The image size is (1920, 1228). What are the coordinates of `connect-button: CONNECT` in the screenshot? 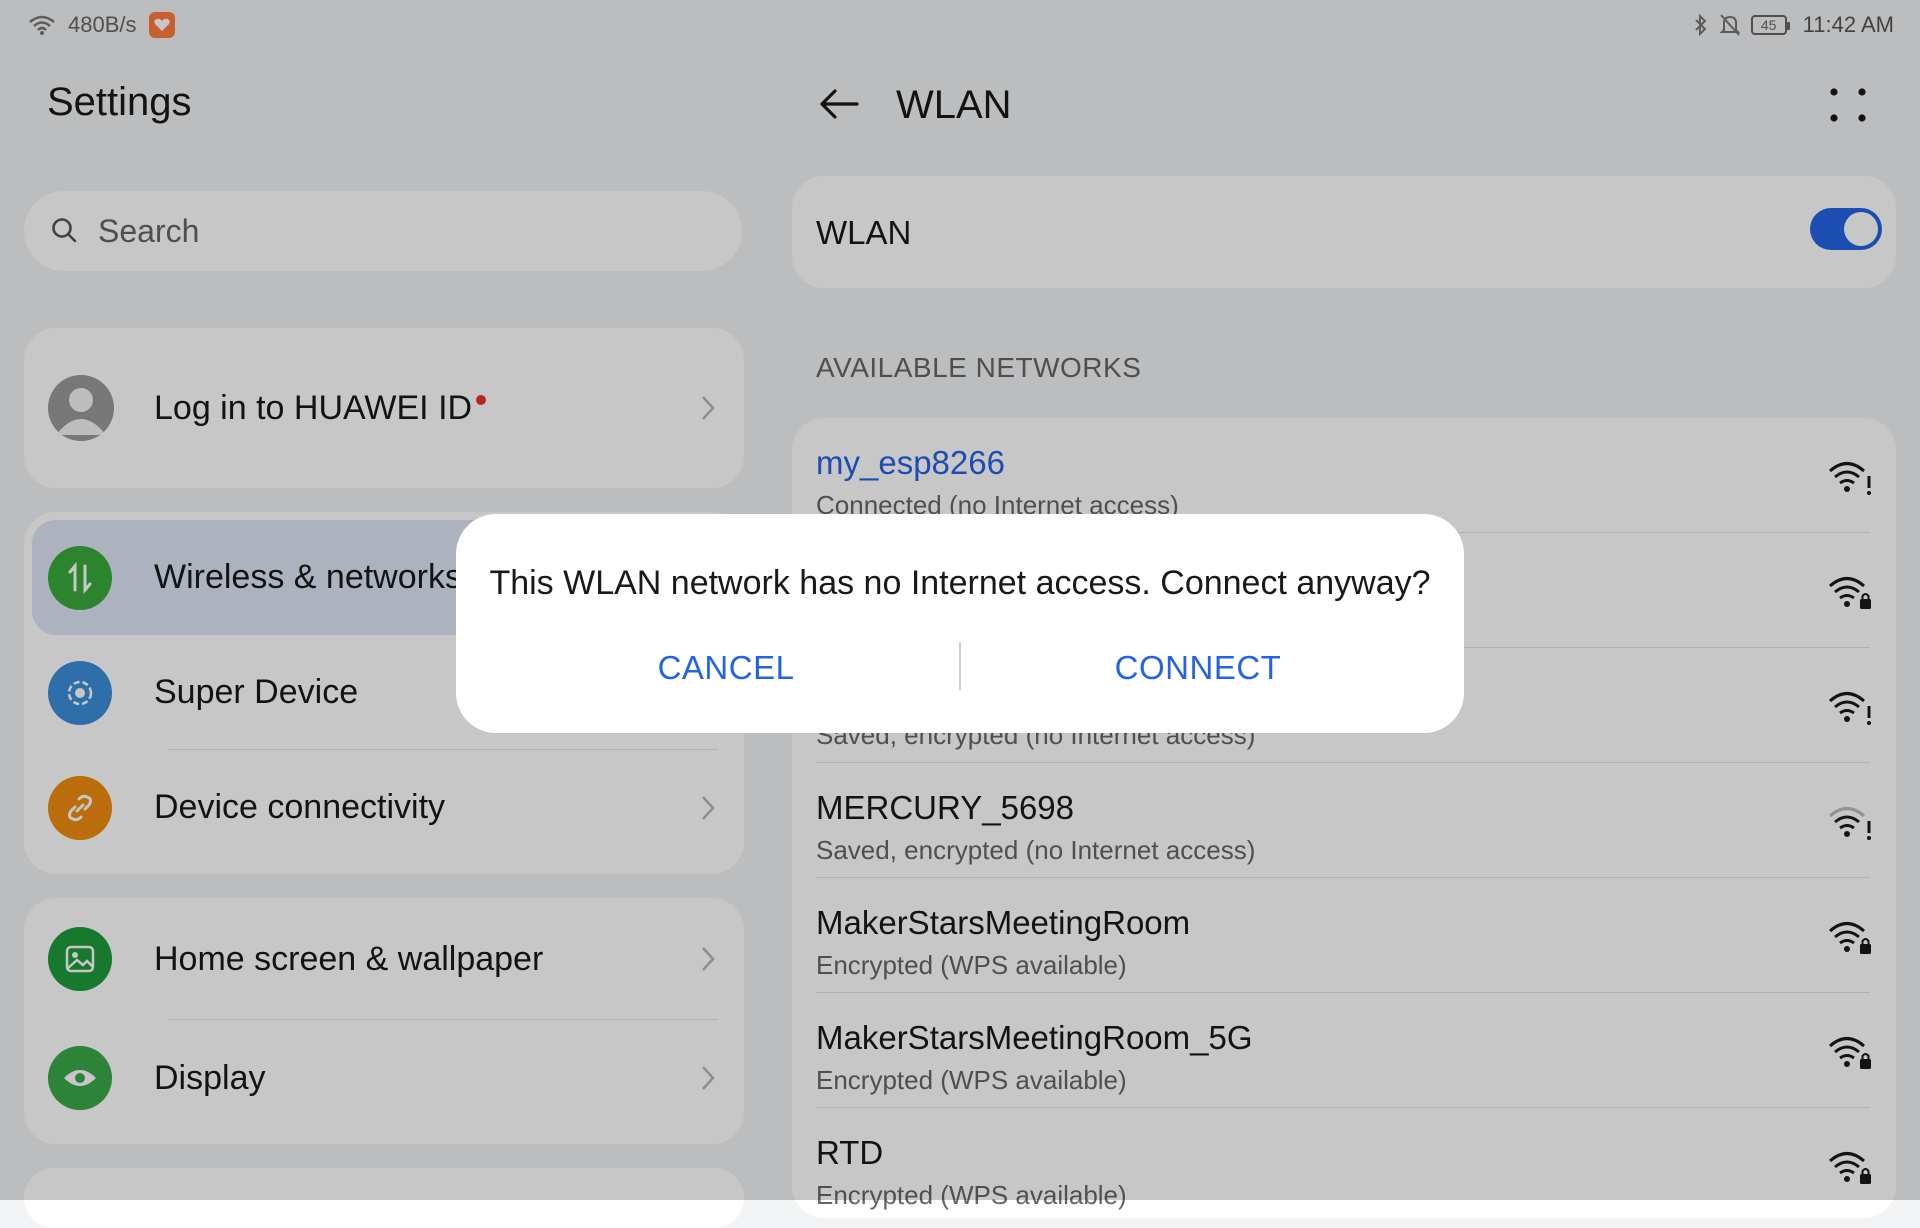 It's located at (1198, 668).